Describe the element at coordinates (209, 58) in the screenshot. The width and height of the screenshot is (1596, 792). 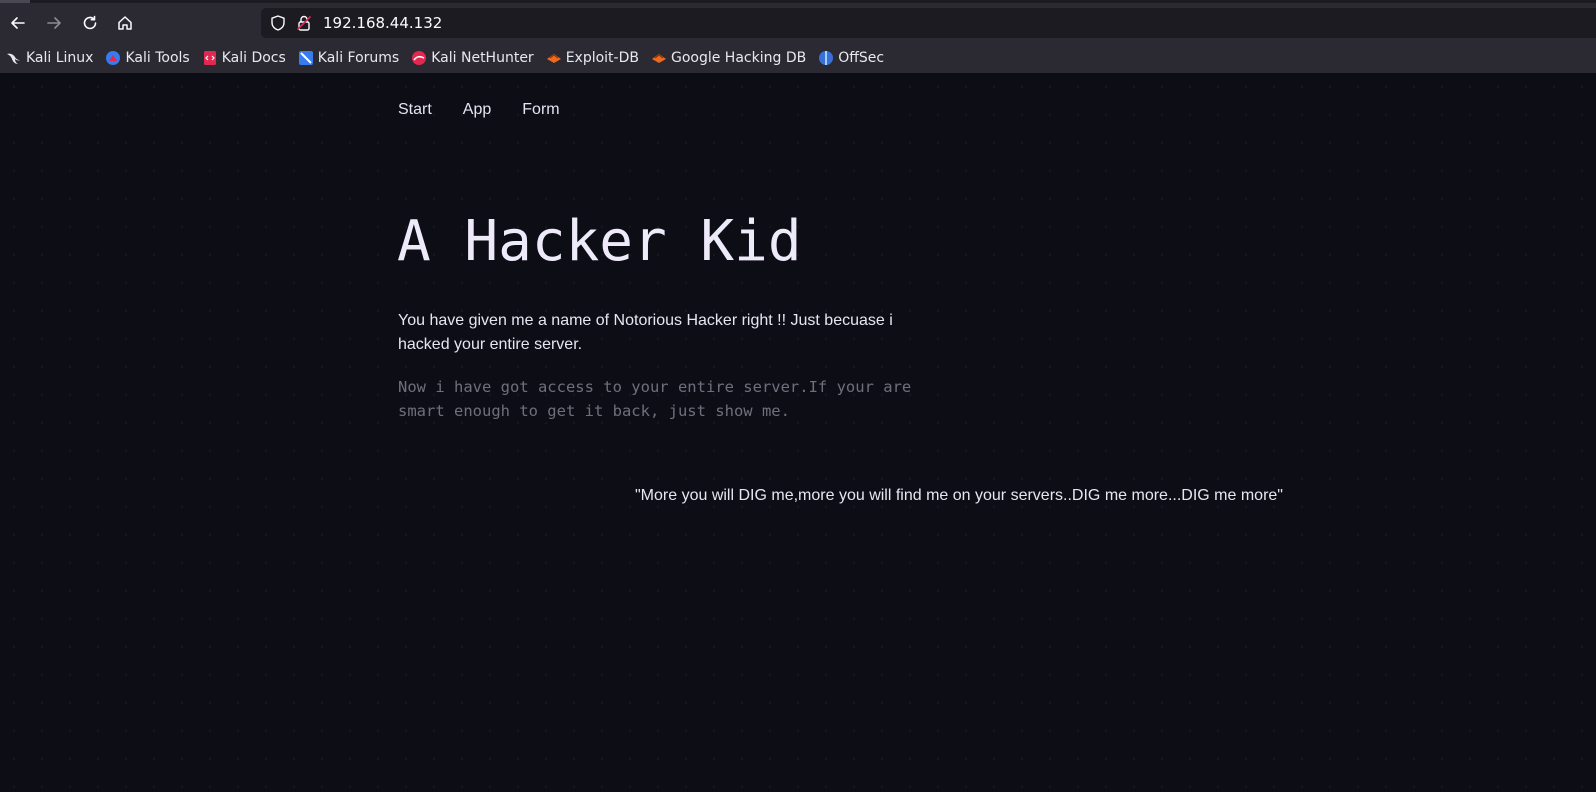
I see `kali-docs-icon` at that location.